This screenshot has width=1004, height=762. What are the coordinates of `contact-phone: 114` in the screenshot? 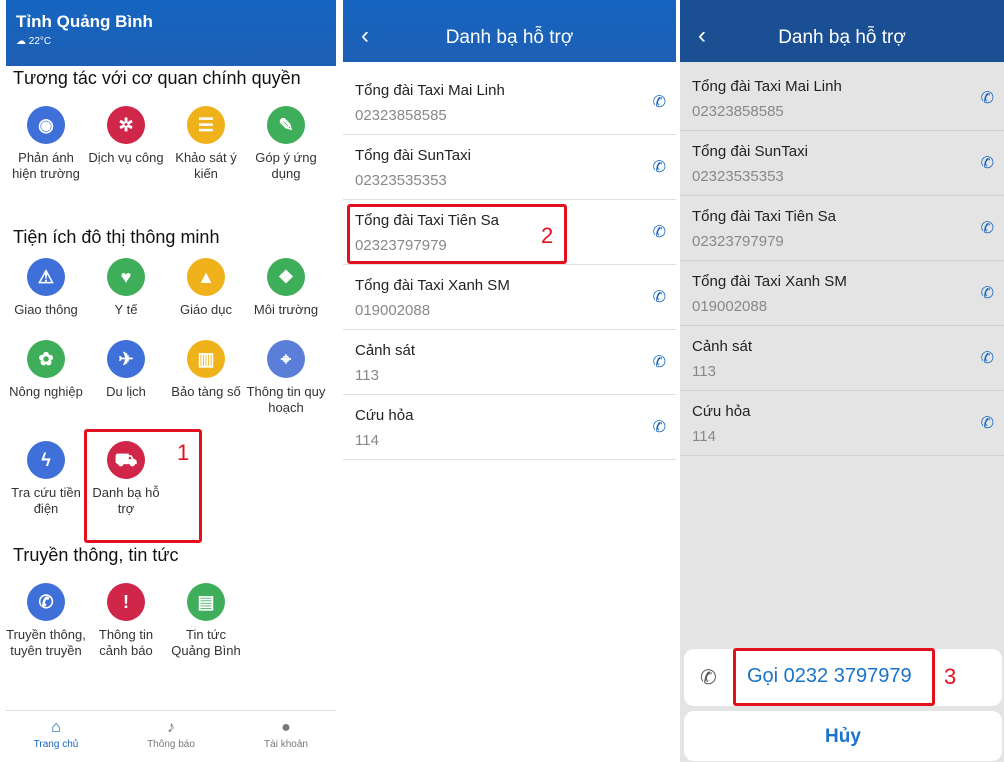 It's located at (367, 440).